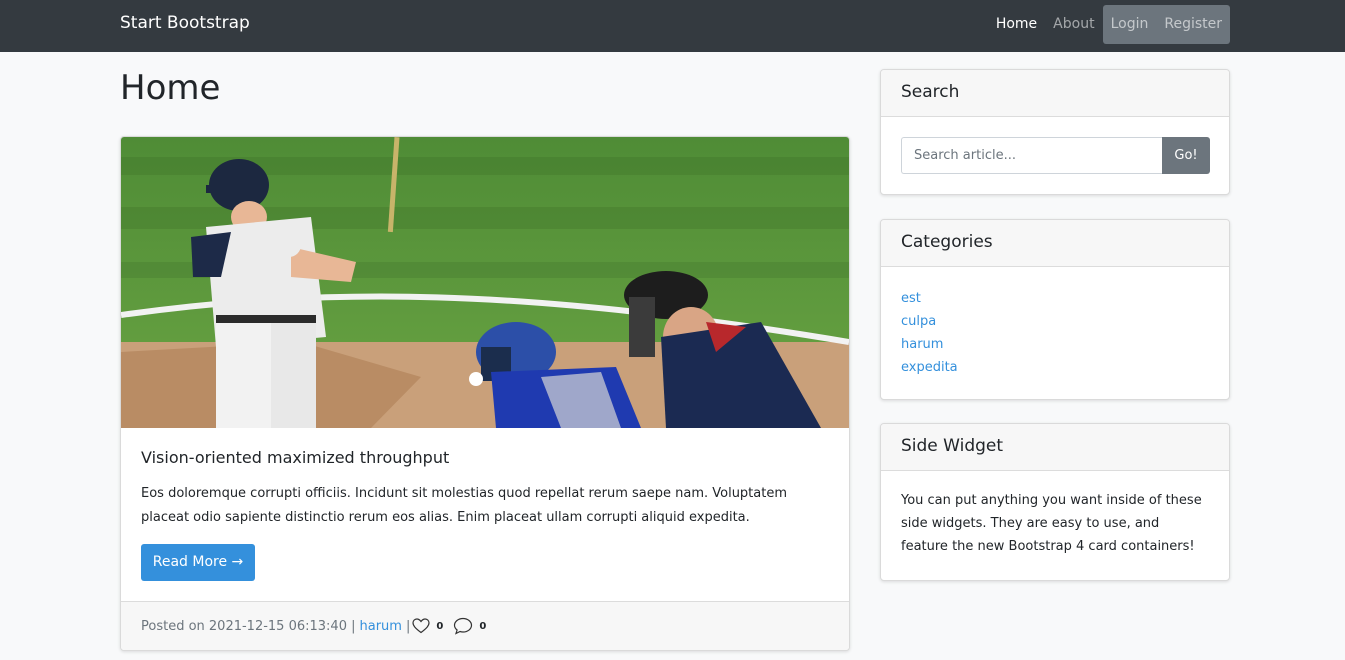 The width and height of the screenshot is (1345, 660). I want to click on nav-about-link: About, so click(1073, 24).